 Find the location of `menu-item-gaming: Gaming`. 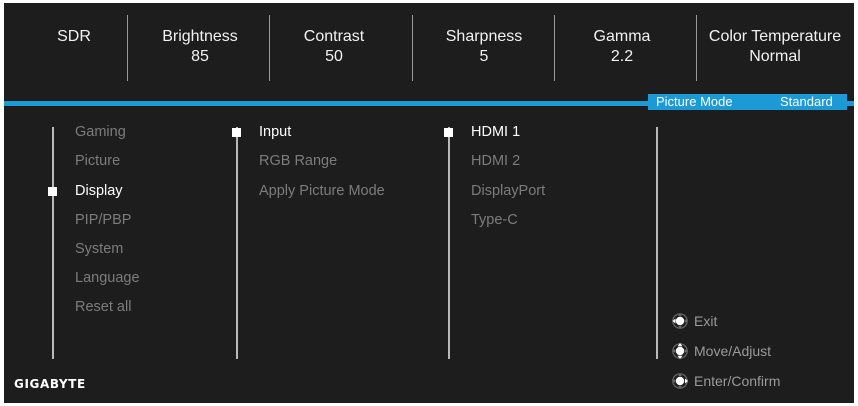

menu-item-gaming: Gaming is located at coordinates (100, 132).